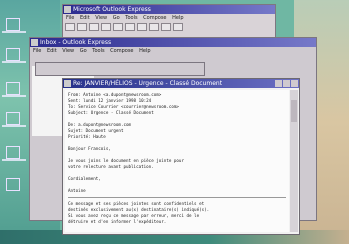  What do you see at coordinates (286, 83) in the screenshot?
I see `maximize-button` at bounding box center [286, 83].